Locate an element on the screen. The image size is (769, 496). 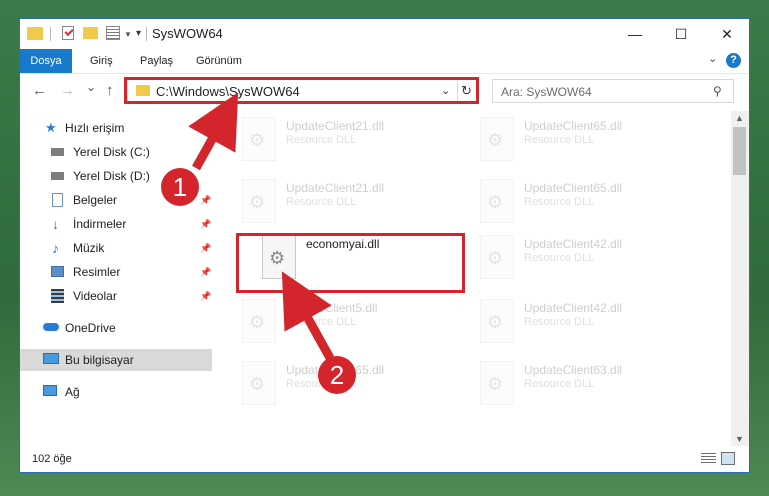
callout-step-1: 1 is located at coordinates (180, 187).